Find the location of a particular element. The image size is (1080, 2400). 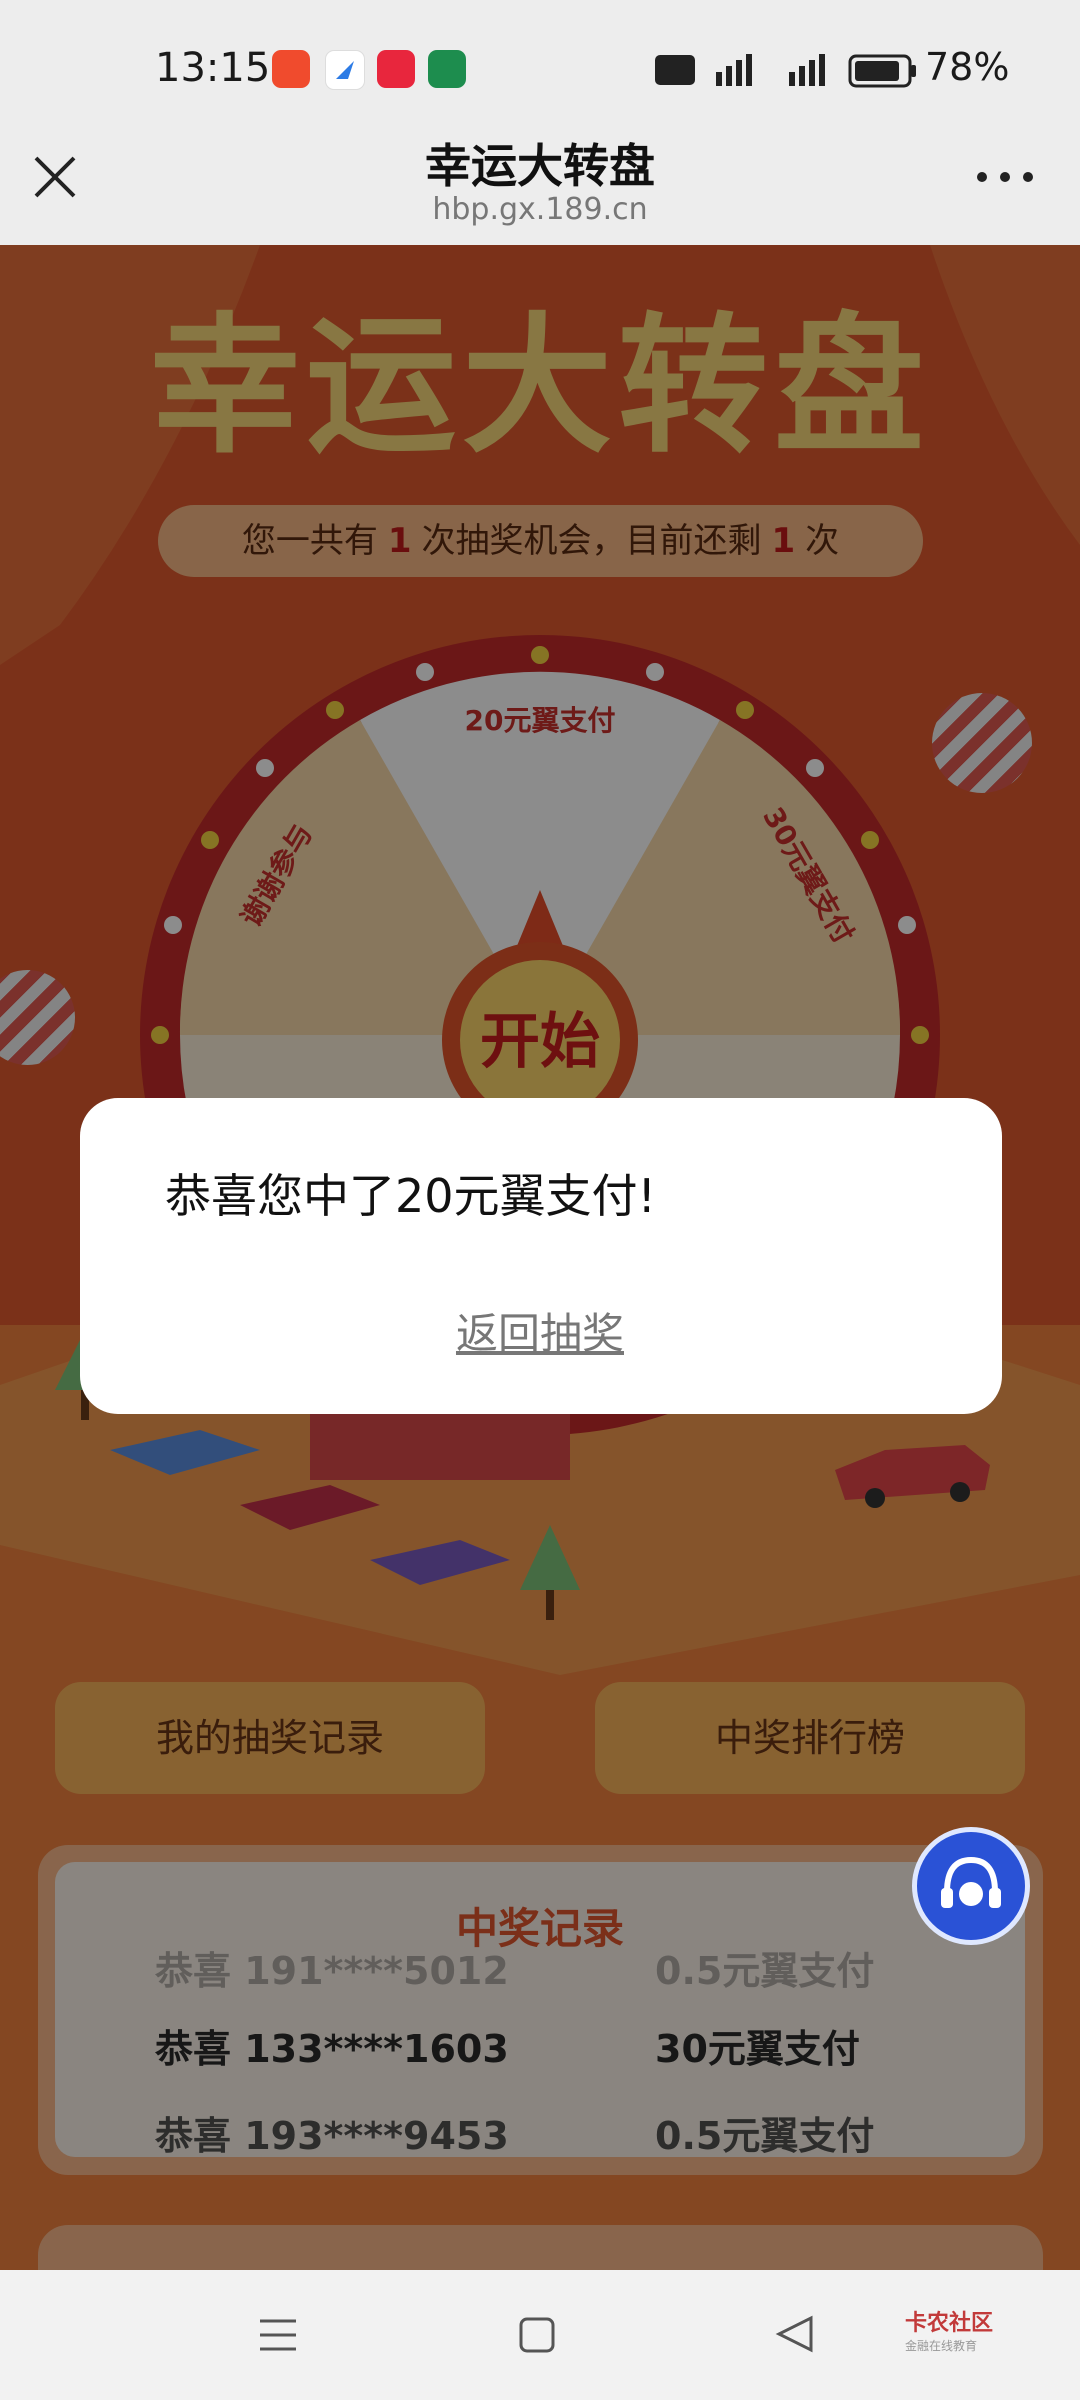

dialog-message: 恭喜您中了20元翼支付! is located at coordinates (410, 1196).